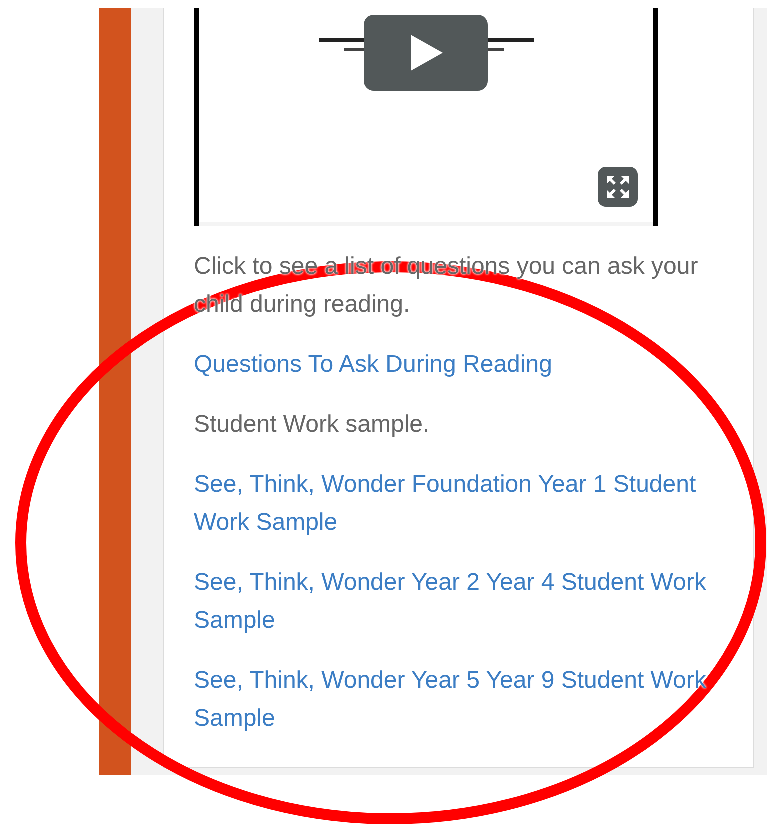 The image size is (767, 825). What do you see at coordinates (458, 602) in the screenshot?
I see `document-link: See, Think, Wonder Year 2 Year 4 Student Work Sample` at bounding box center [458, 602].